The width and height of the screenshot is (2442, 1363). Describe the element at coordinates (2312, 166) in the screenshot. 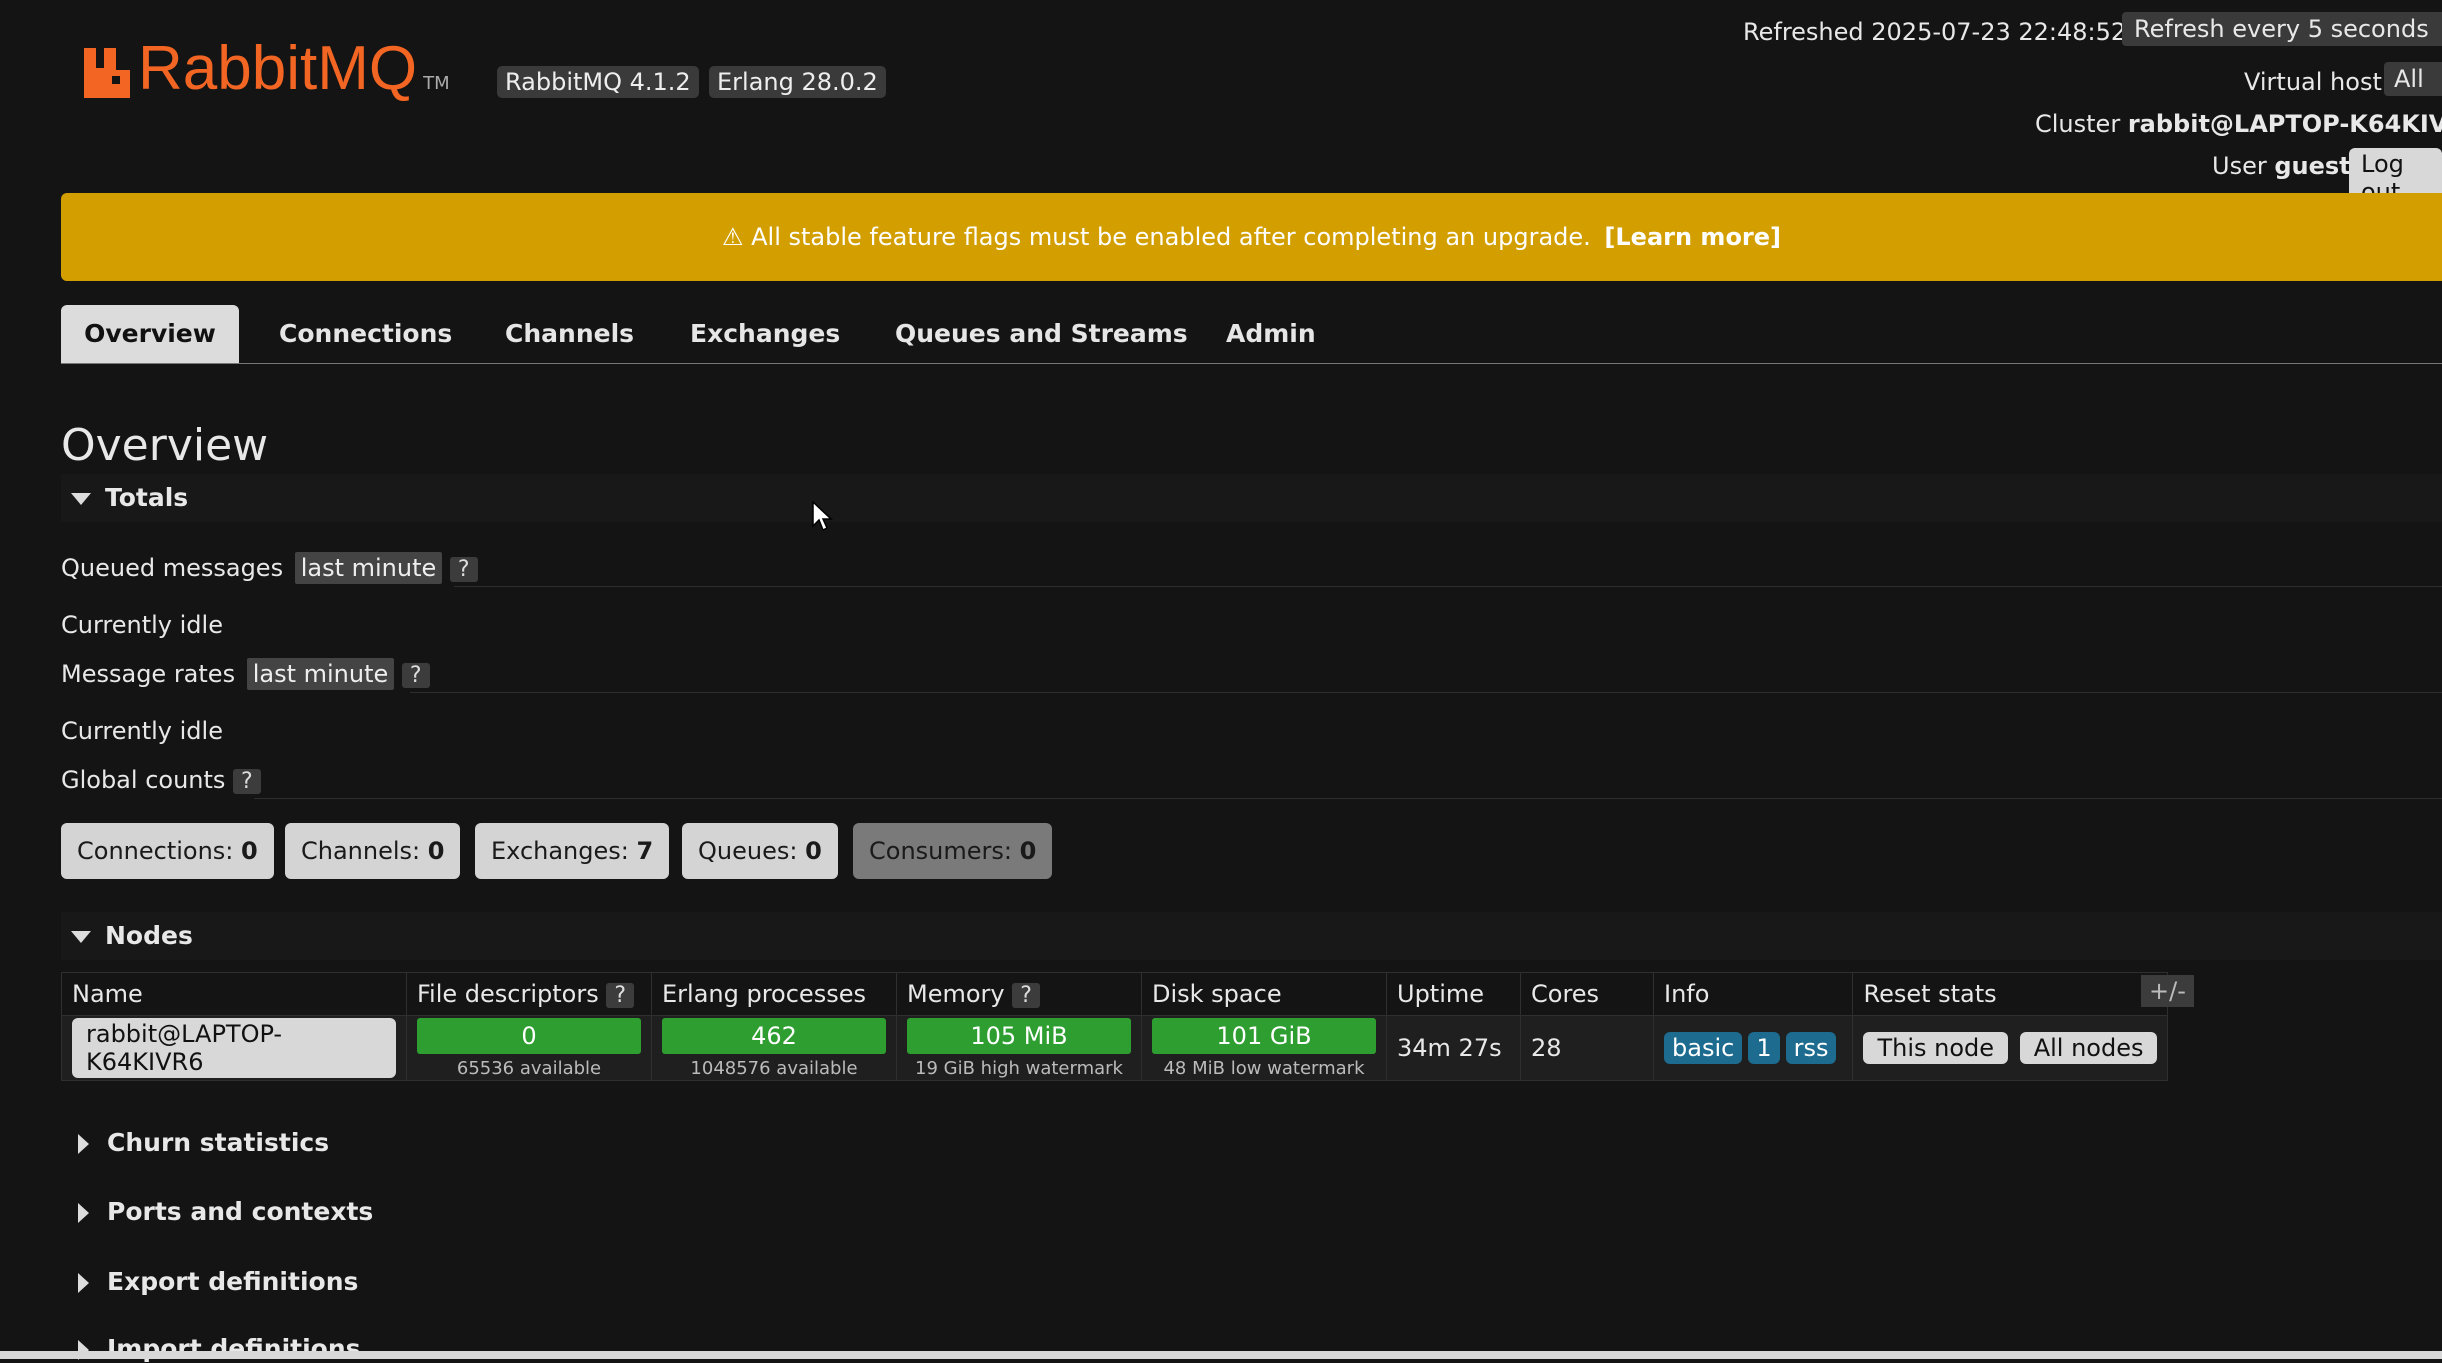

I see `user-name: guest` at that location.